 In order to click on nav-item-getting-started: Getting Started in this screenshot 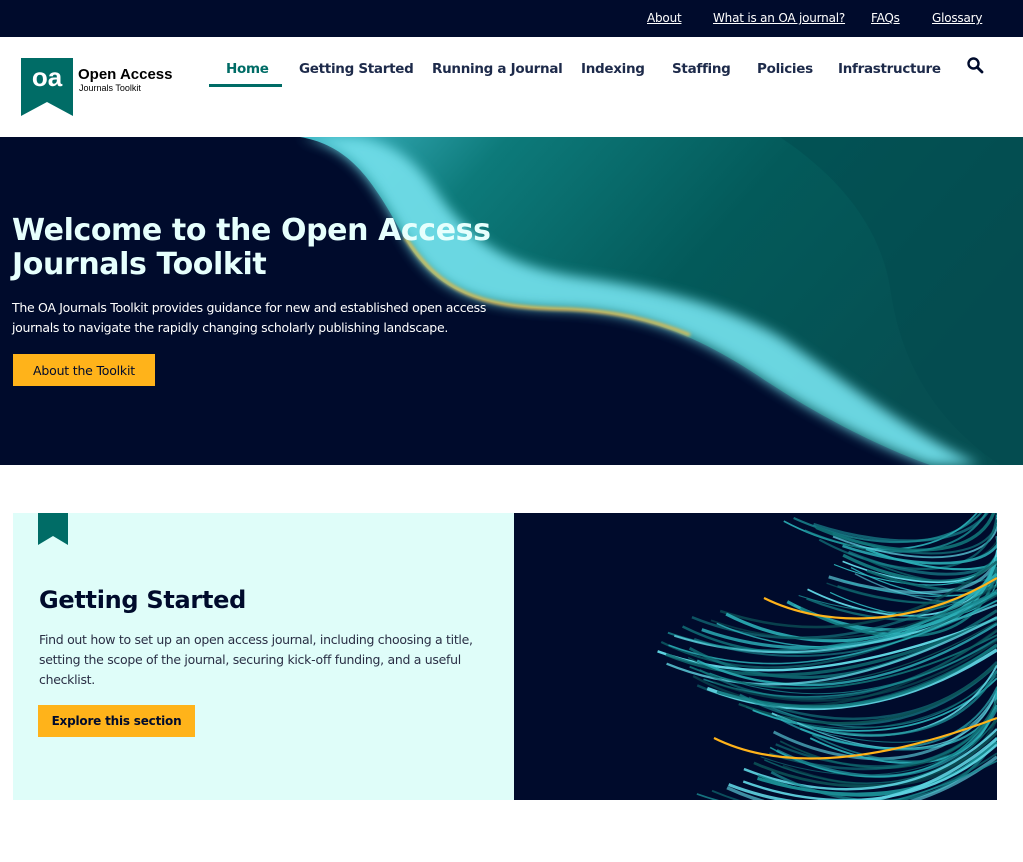, I will do `click(356, 69)`.